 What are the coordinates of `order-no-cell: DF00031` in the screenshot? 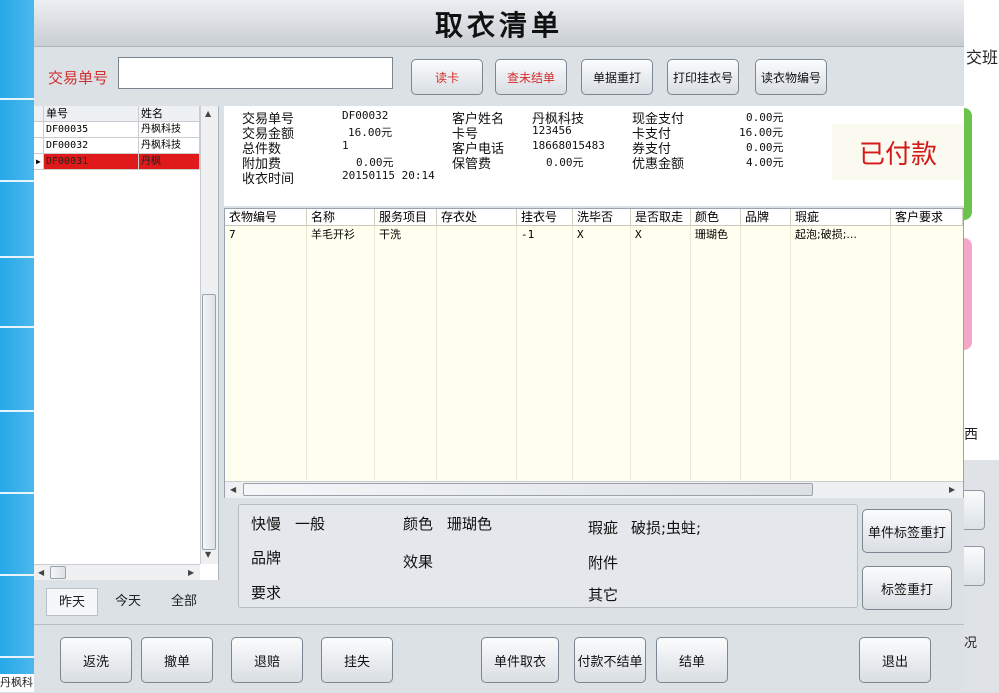 It's located at (91, 161).